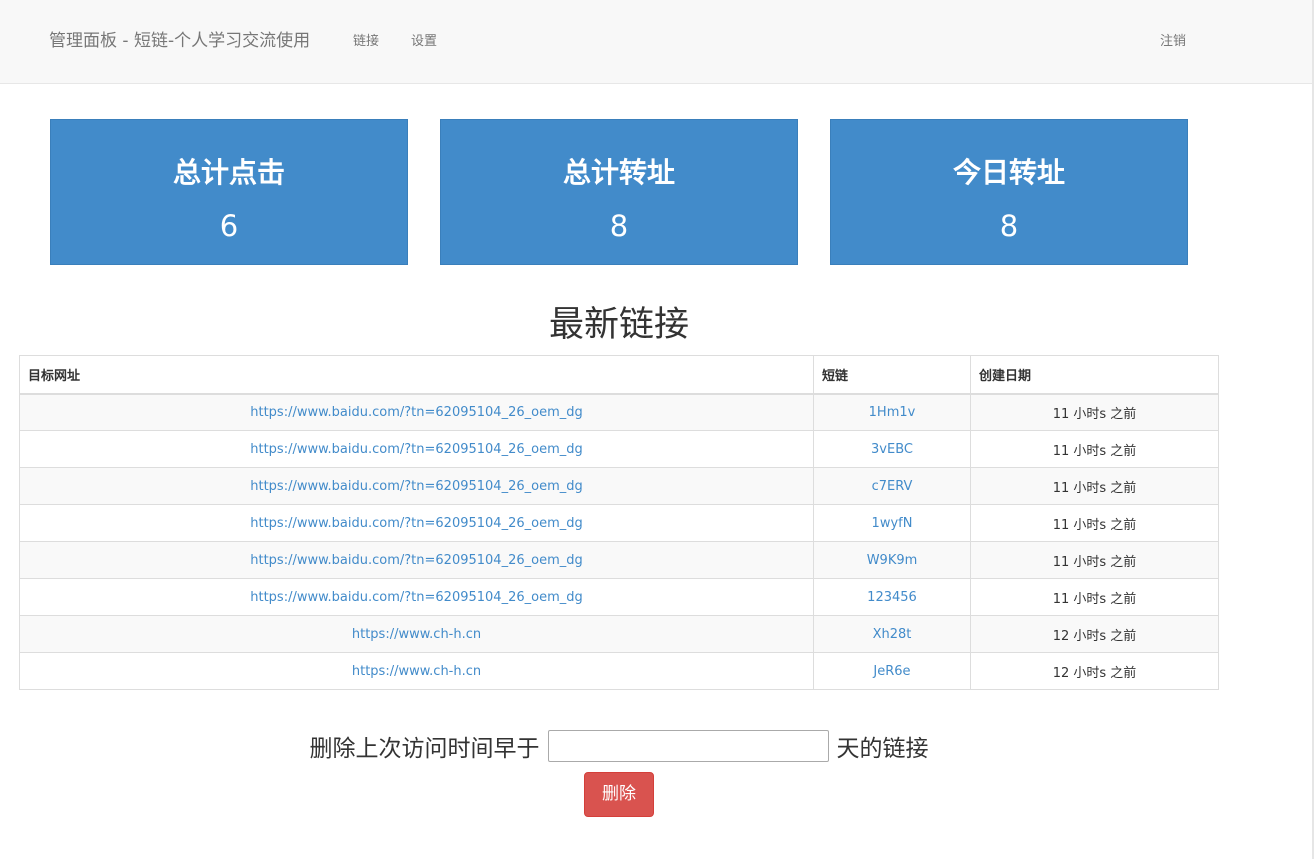  Describe the element at coordinates (366, 39) in the screenshot. I see `nav-link-links: 链接` at that location.